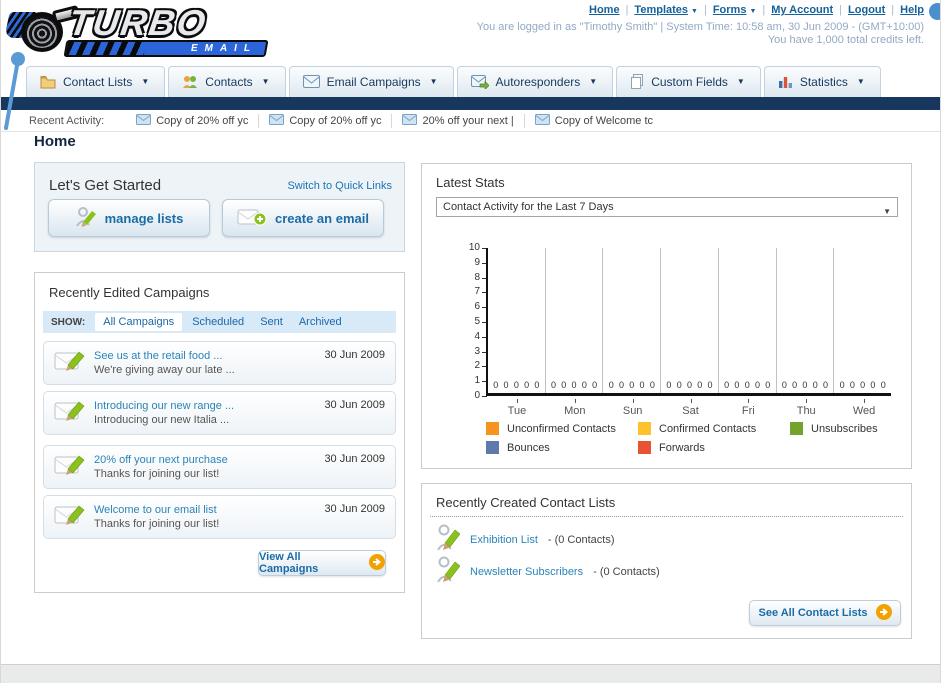 The height and width of the screenshot is (683, 941). I want to click on legend-item-confirmed-contacts: Confirmed Contacts, so click(714, 428).